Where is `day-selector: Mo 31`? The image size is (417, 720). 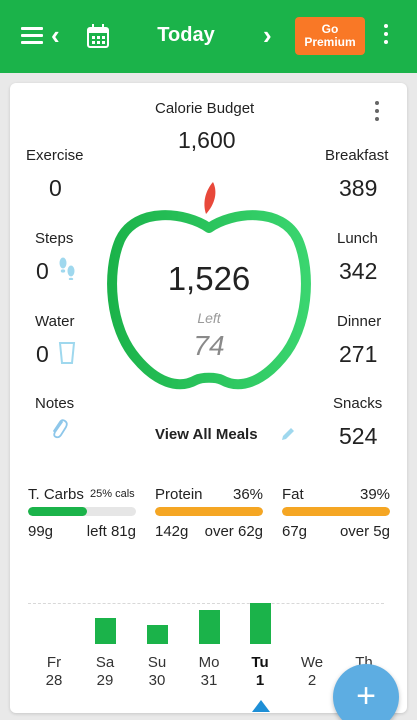 day-selector: Mo 31 is located at coordinates (209, 672).